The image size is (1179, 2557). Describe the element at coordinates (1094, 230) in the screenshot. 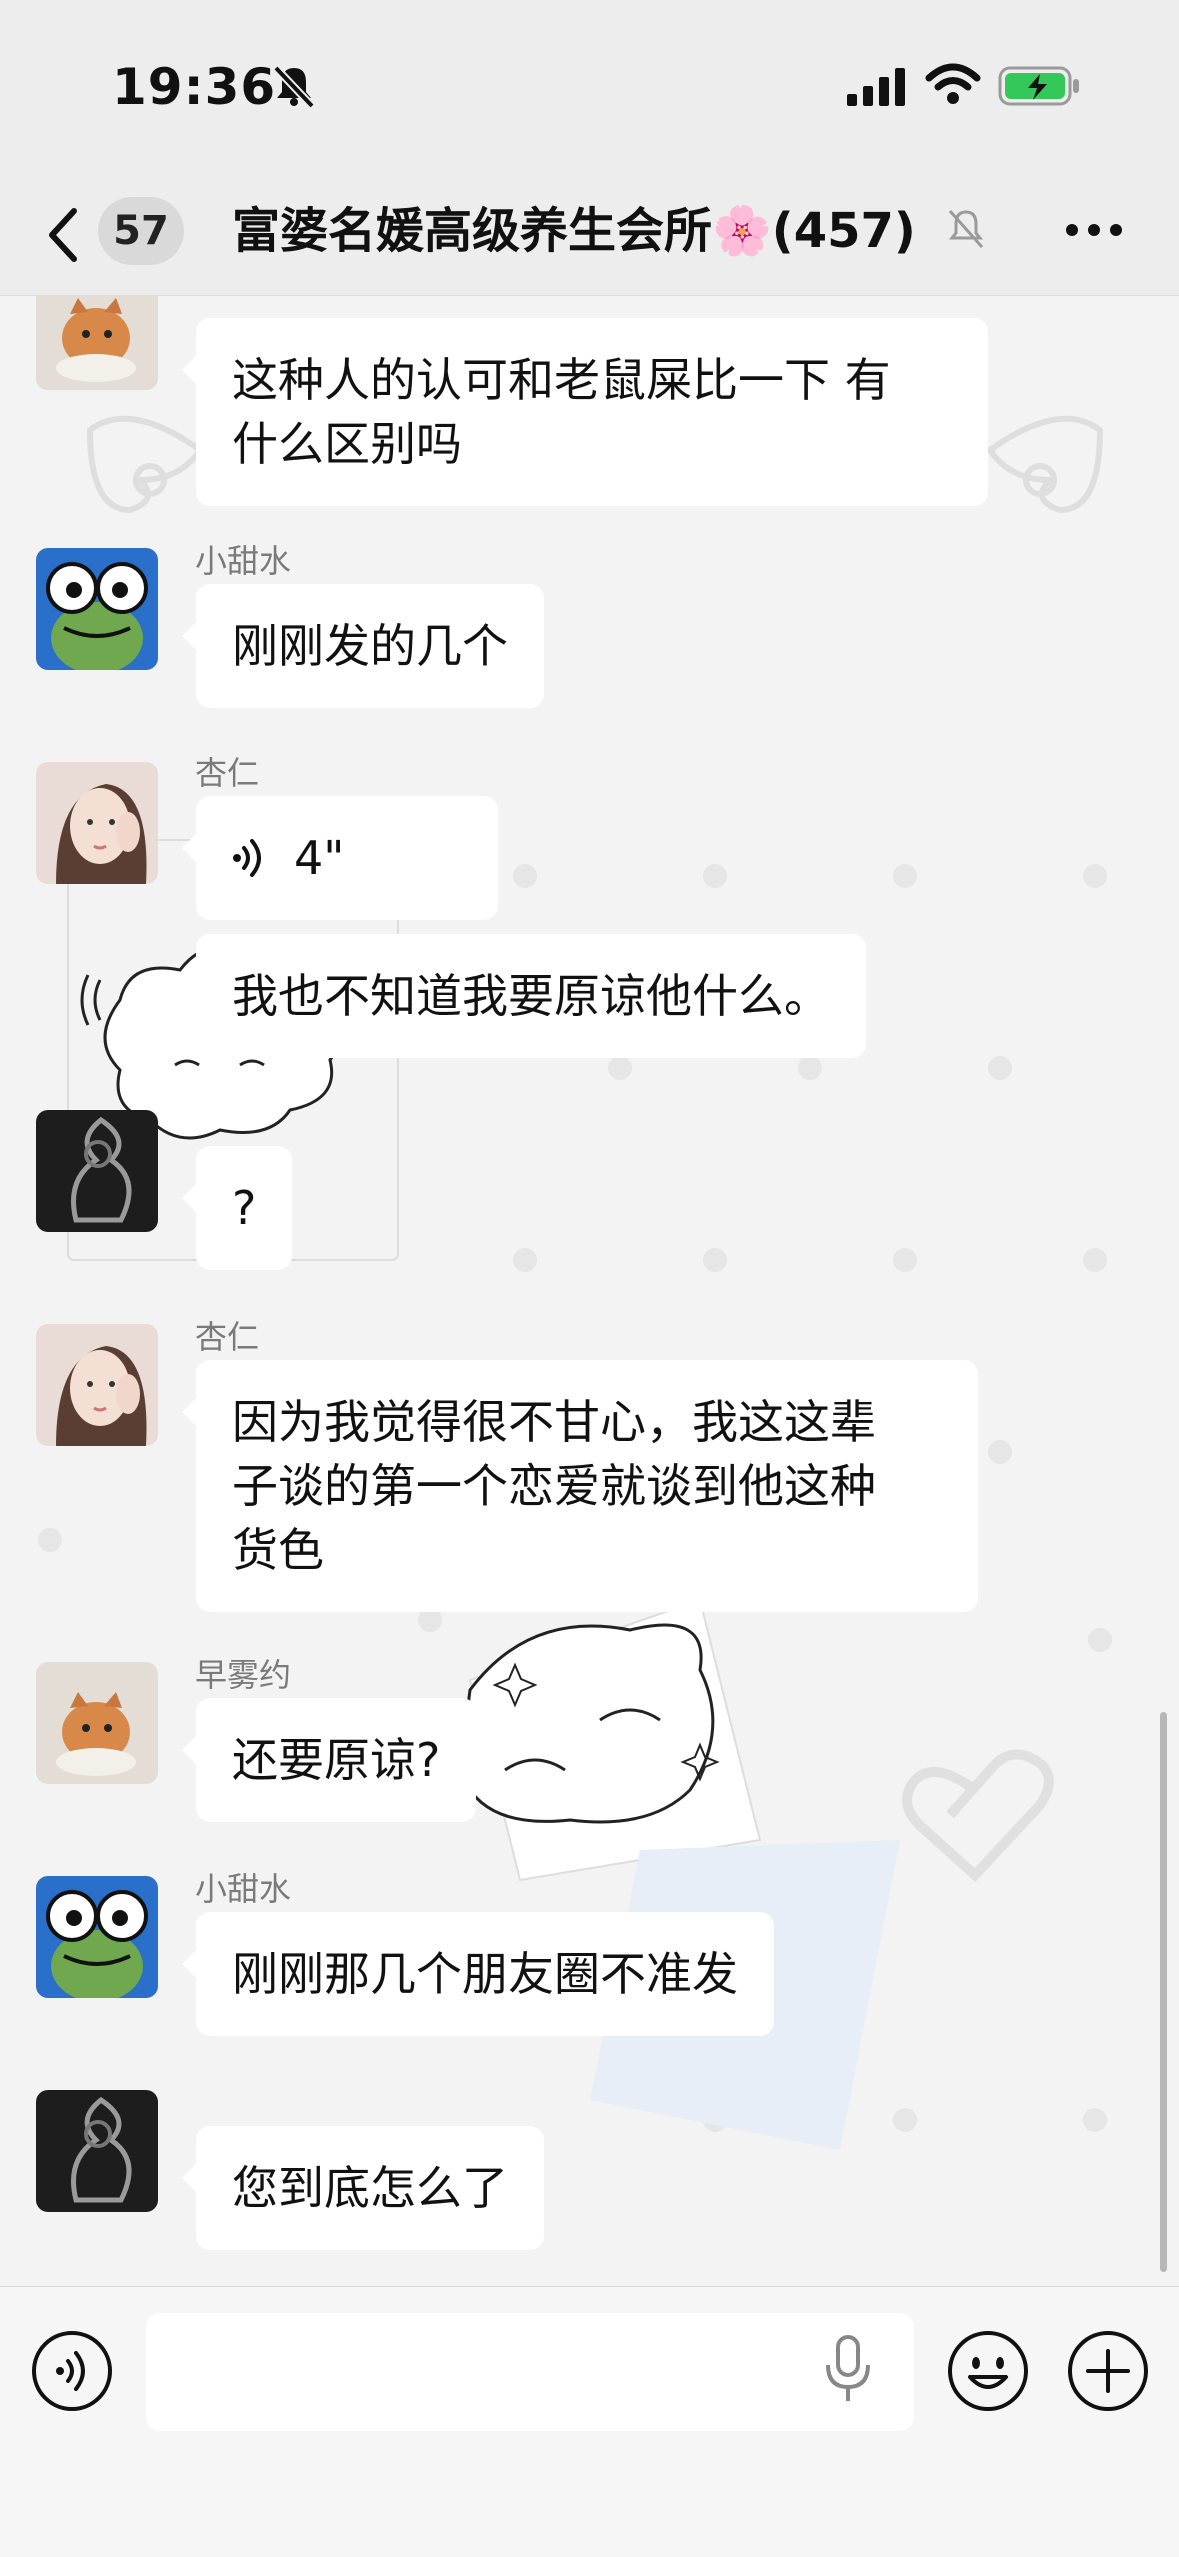

I see `more-options-icon` at that location.